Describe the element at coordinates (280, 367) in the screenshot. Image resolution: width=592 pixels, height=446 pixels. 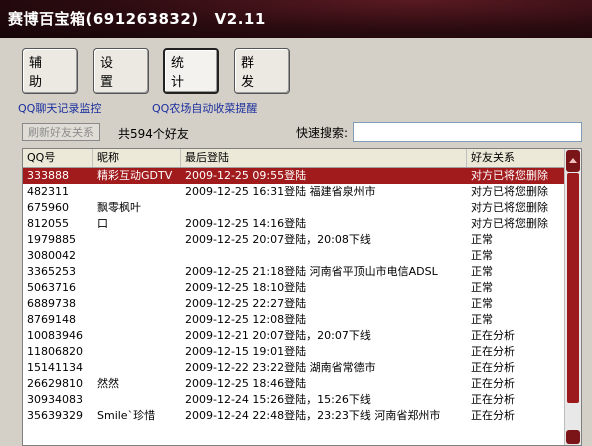
I see `cell-last-login: 2009-12-22 23:22登陆 湖南省常德市` at that location.